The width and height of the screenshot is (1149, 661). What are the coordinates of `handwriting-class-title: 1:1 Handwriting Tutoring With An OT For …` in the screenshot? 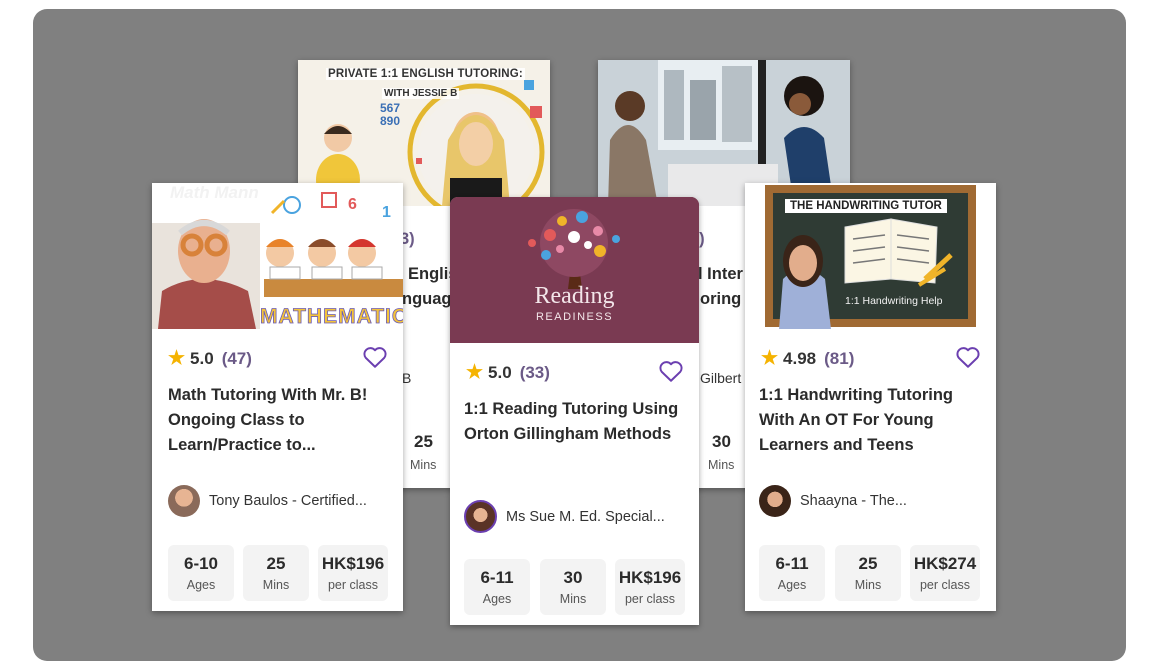 It's located at (872, 420).